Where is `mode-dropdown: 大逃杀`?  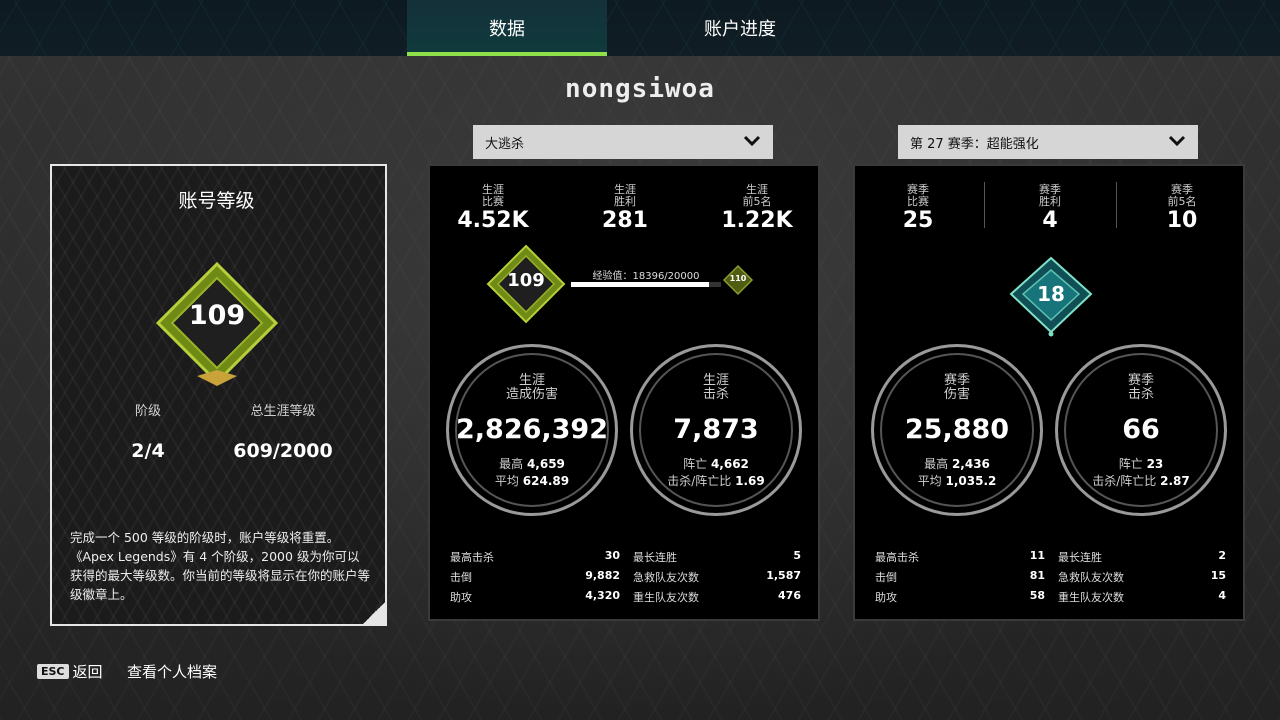 mode-dropdown: 大逃杀 is located at coordinates (623, 142).